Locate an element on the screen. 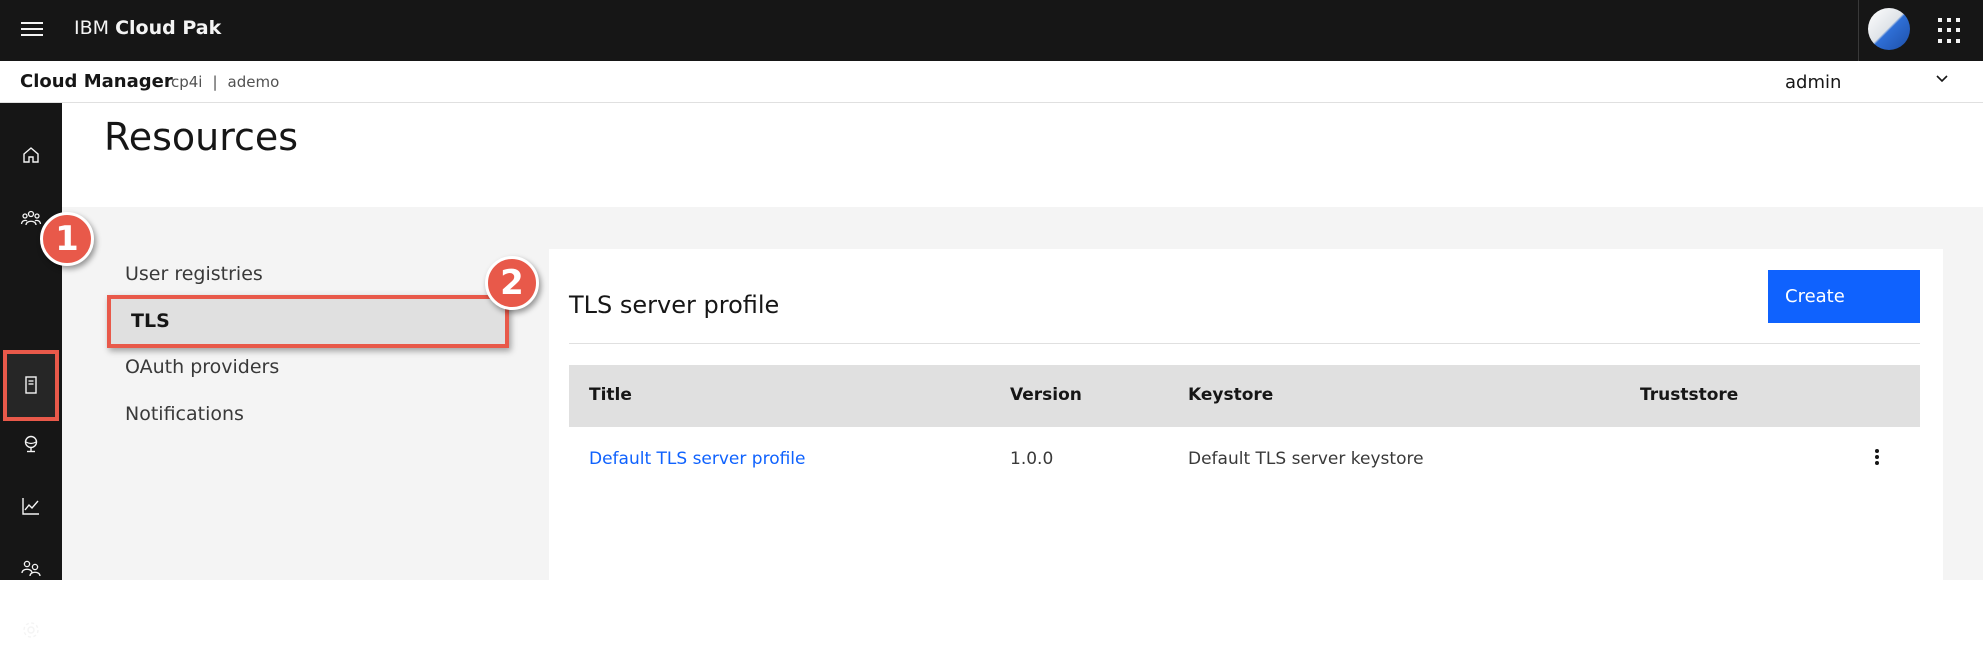 This screenshot has height=661, width=1983. topology-icon is located at coordinates (31, 444).